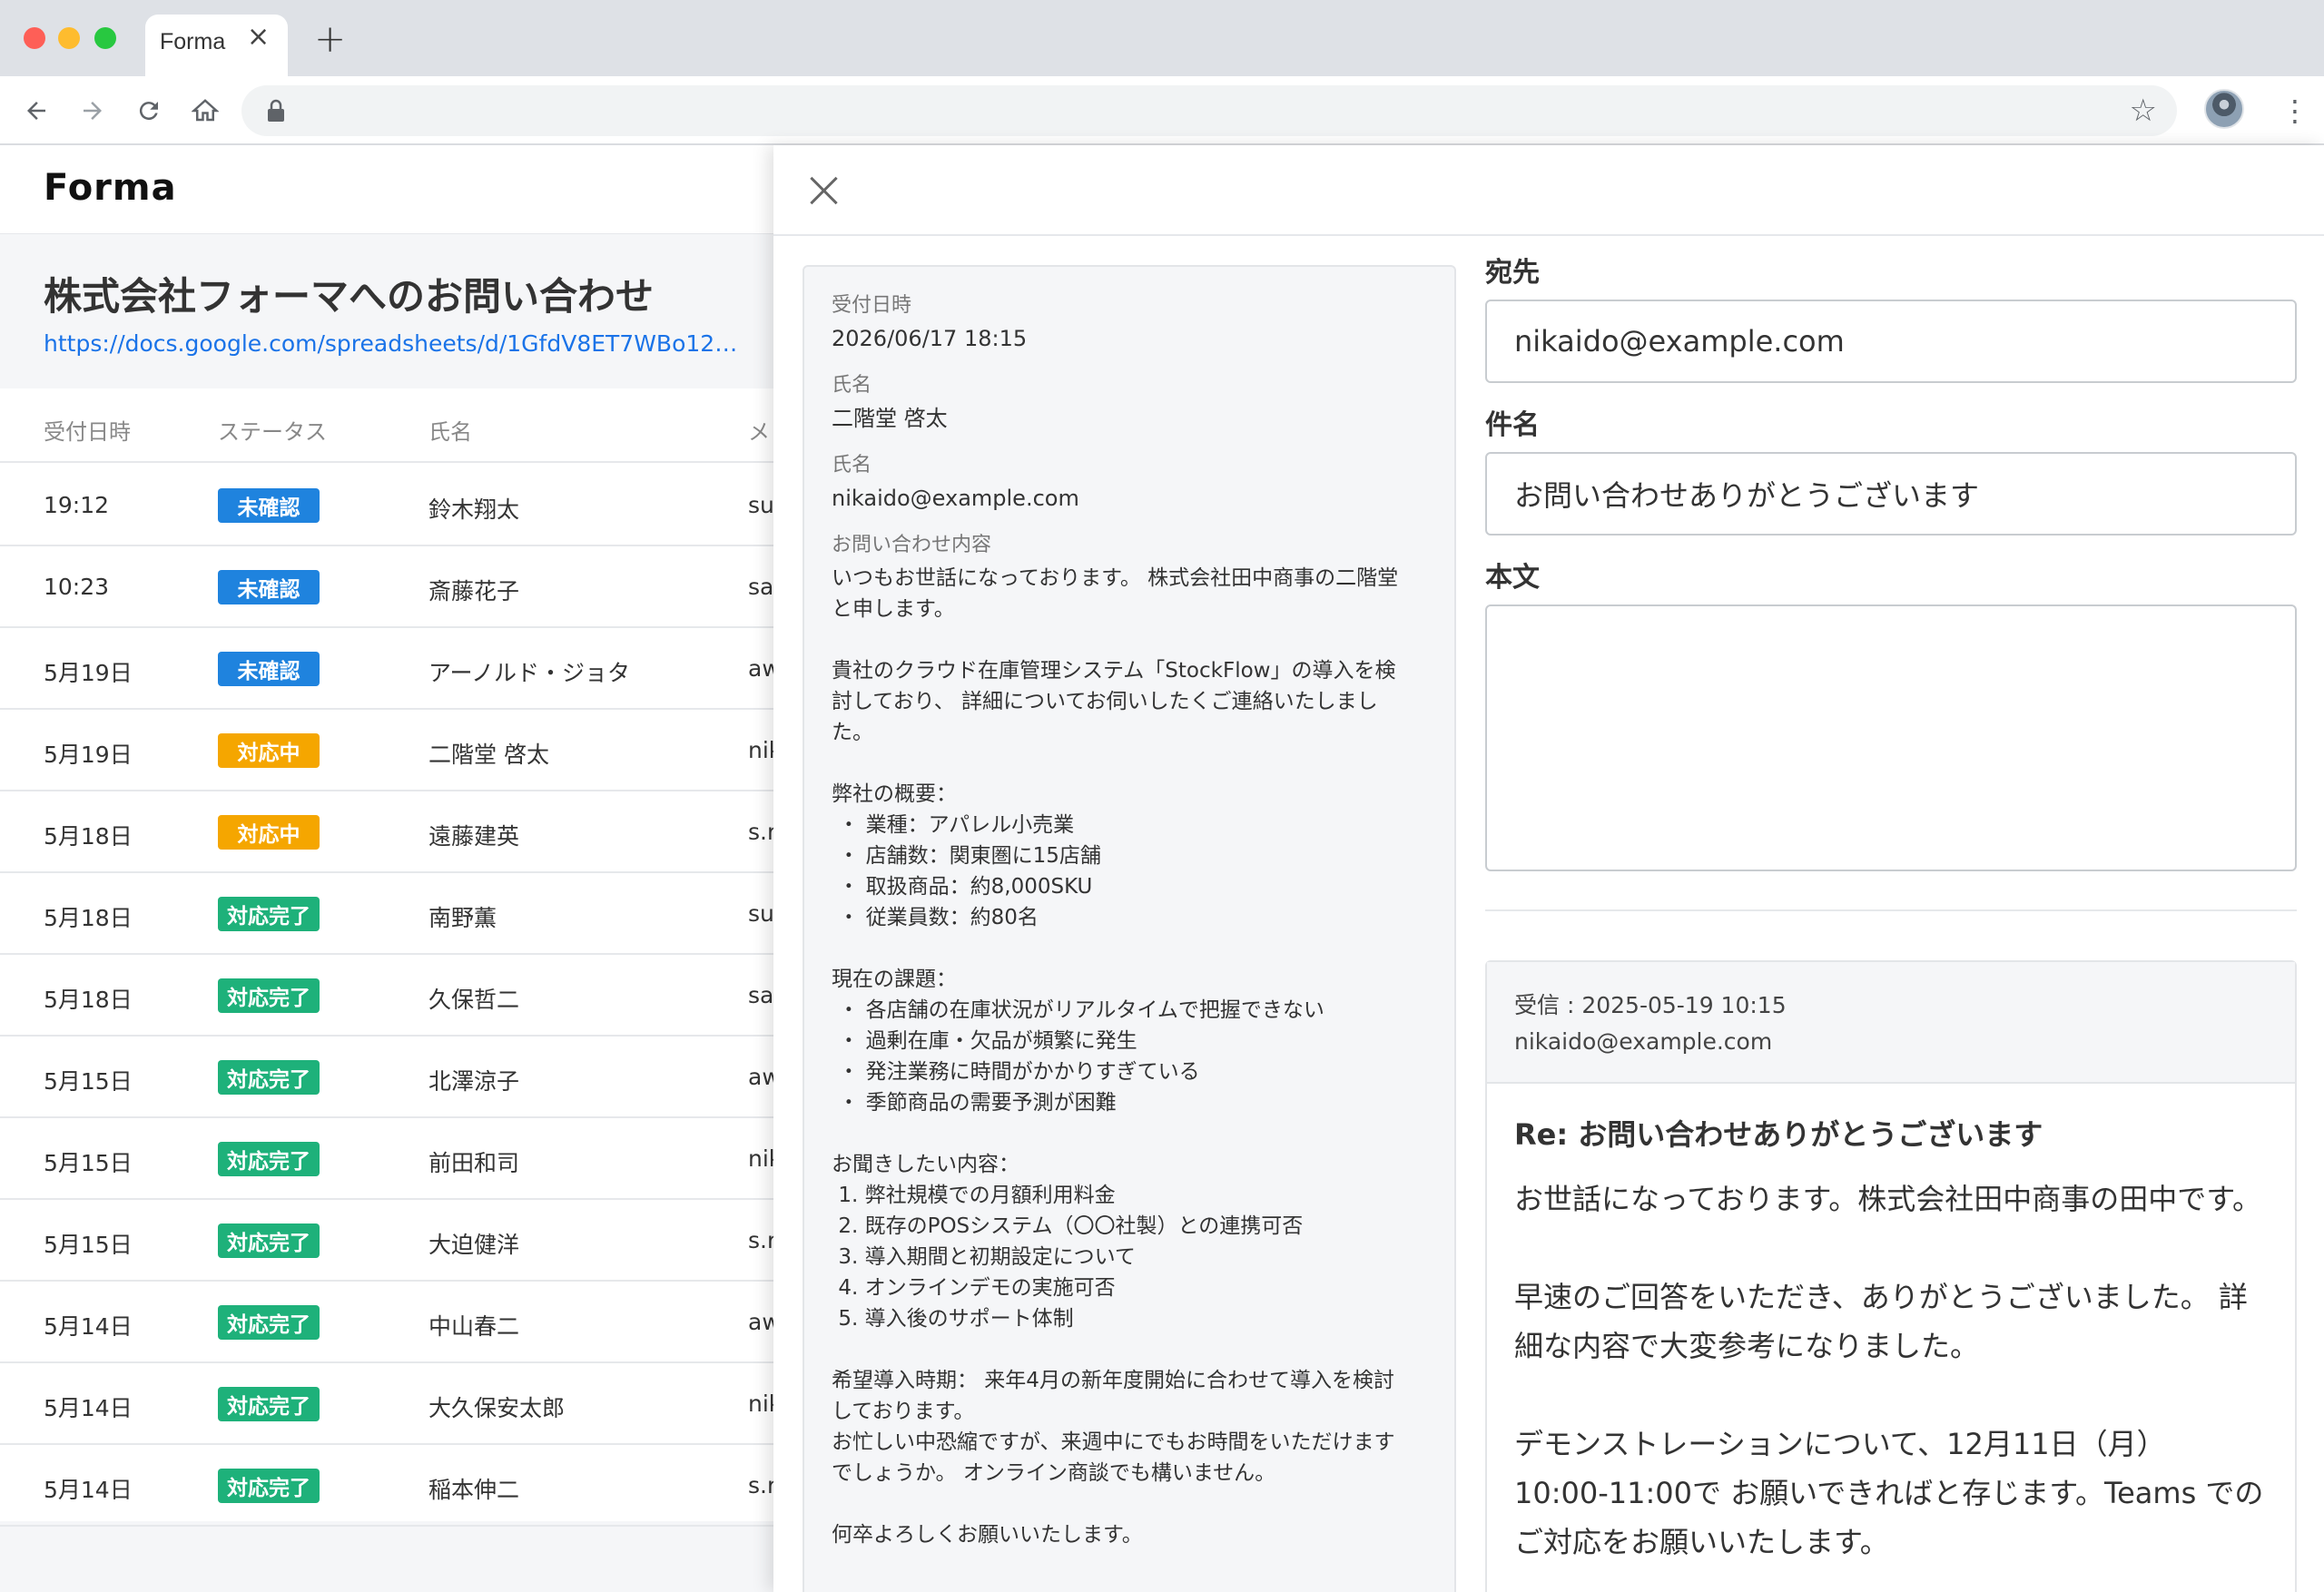  I want to click on table-row: 19:12 未確認 鈴木翔太 su, so click(386, 505).